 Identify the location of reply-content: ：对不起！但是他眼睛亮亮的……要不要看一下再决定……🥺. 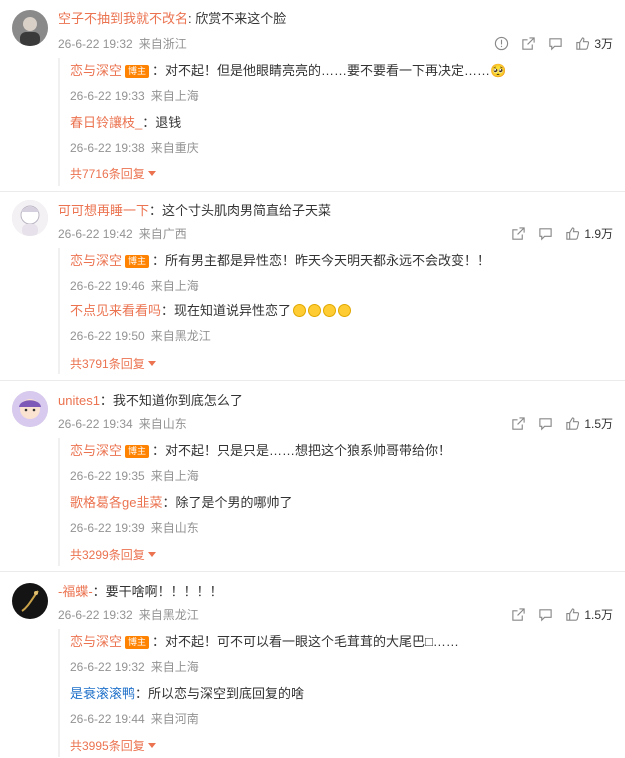
(329, 70).